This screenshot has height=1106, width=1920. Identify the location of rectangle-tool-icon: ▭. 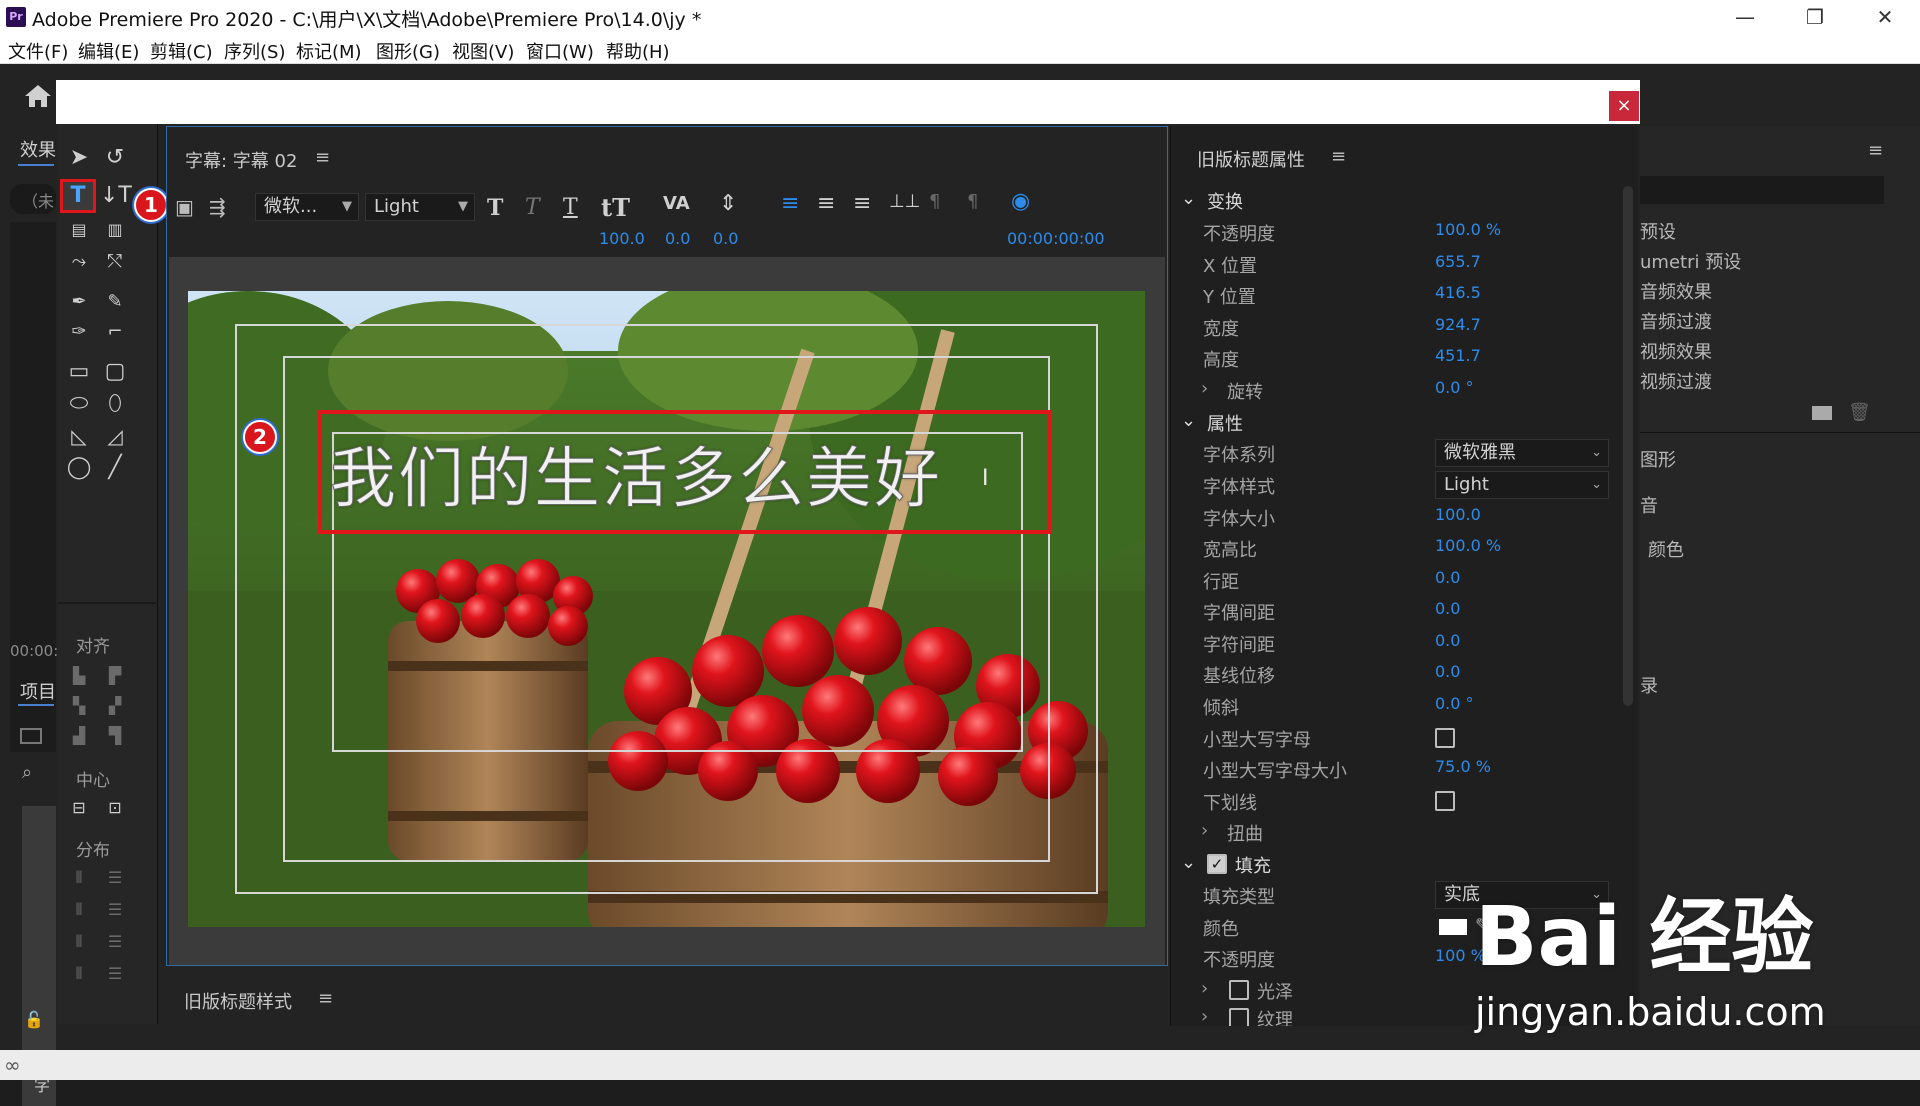
(79, 372).